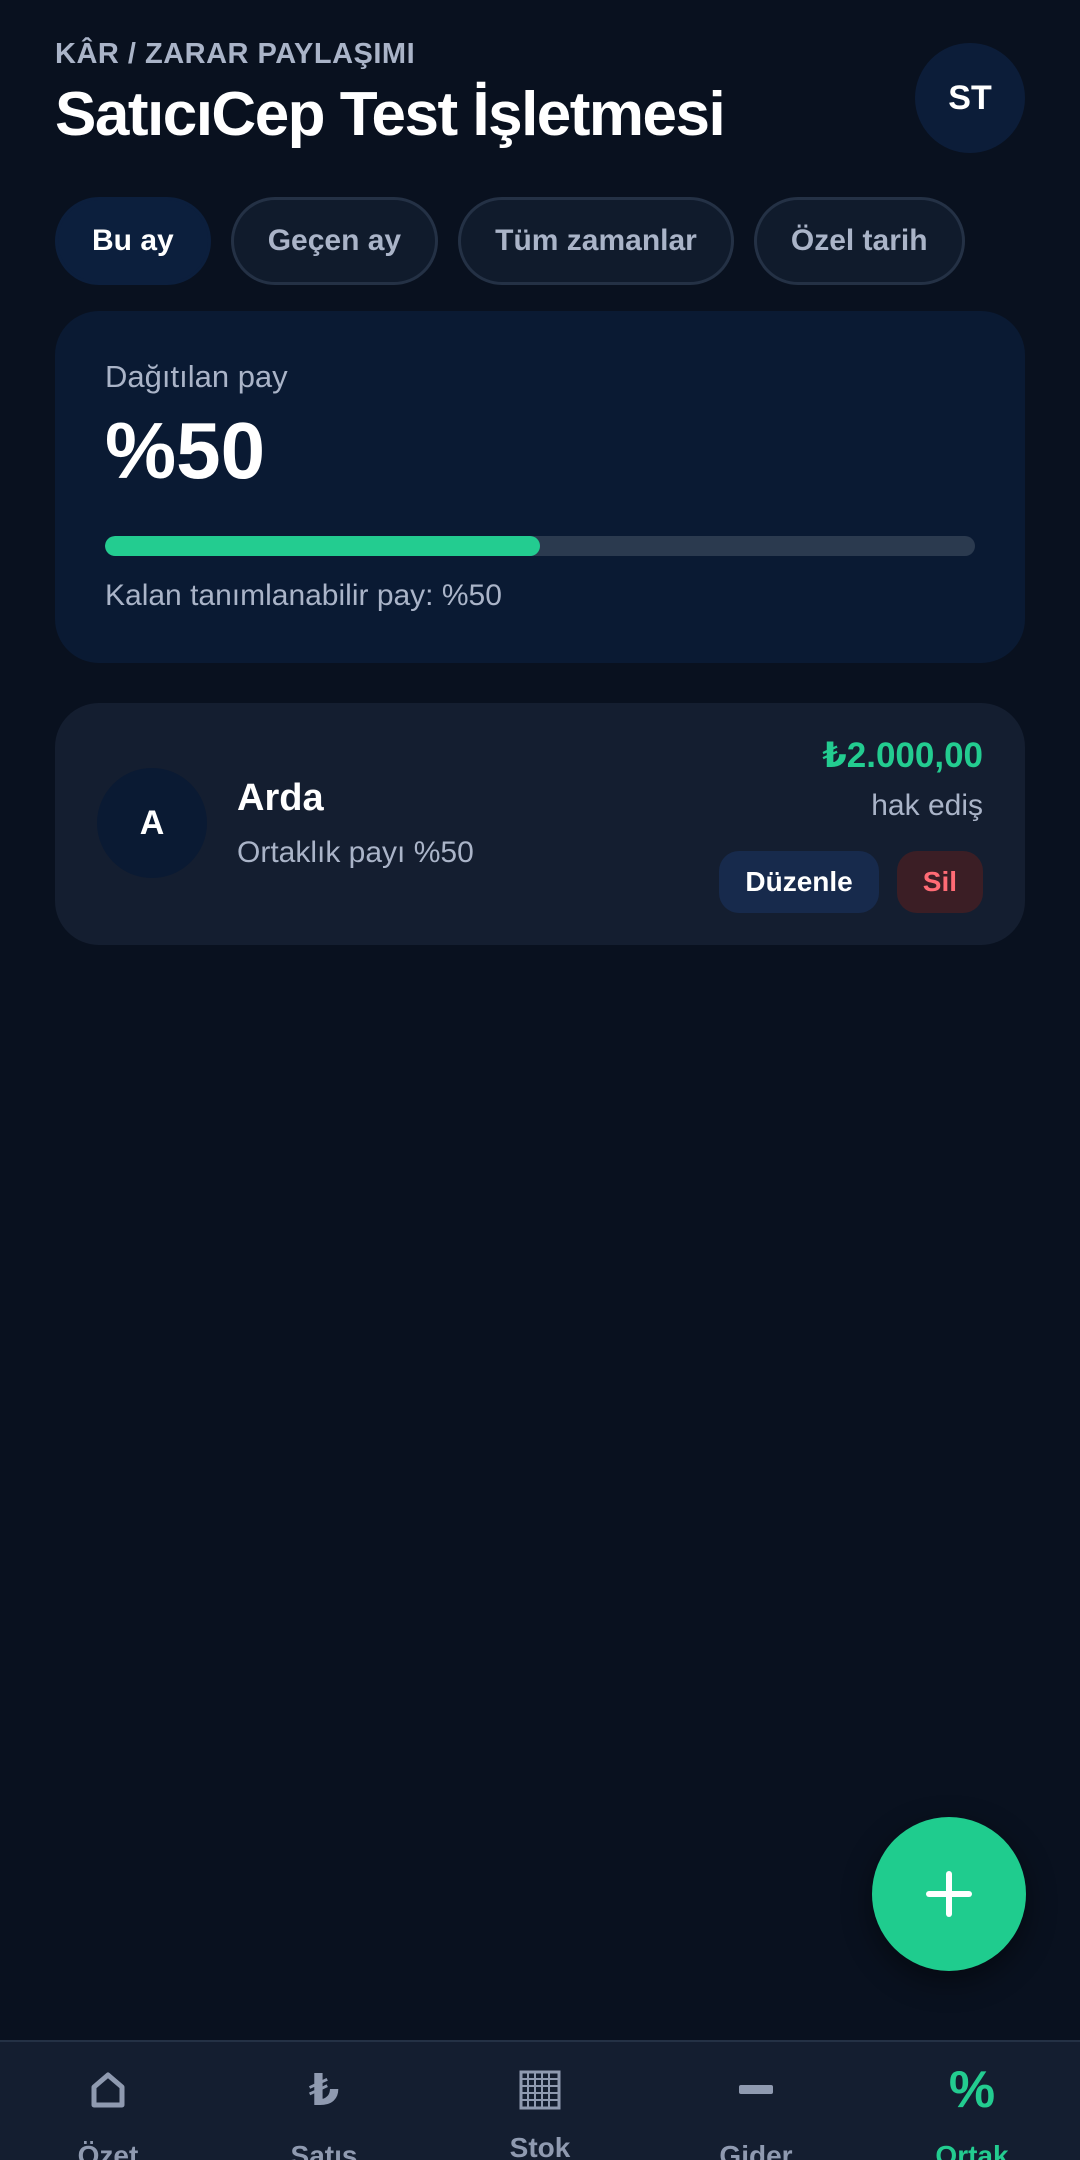 This screenshot has height=2160, width=1080. What do you see at coordinates (972, 2150) in the screenshot?
I see `nav-label-ortak: Ortak` at bounding box center [972, 2150].